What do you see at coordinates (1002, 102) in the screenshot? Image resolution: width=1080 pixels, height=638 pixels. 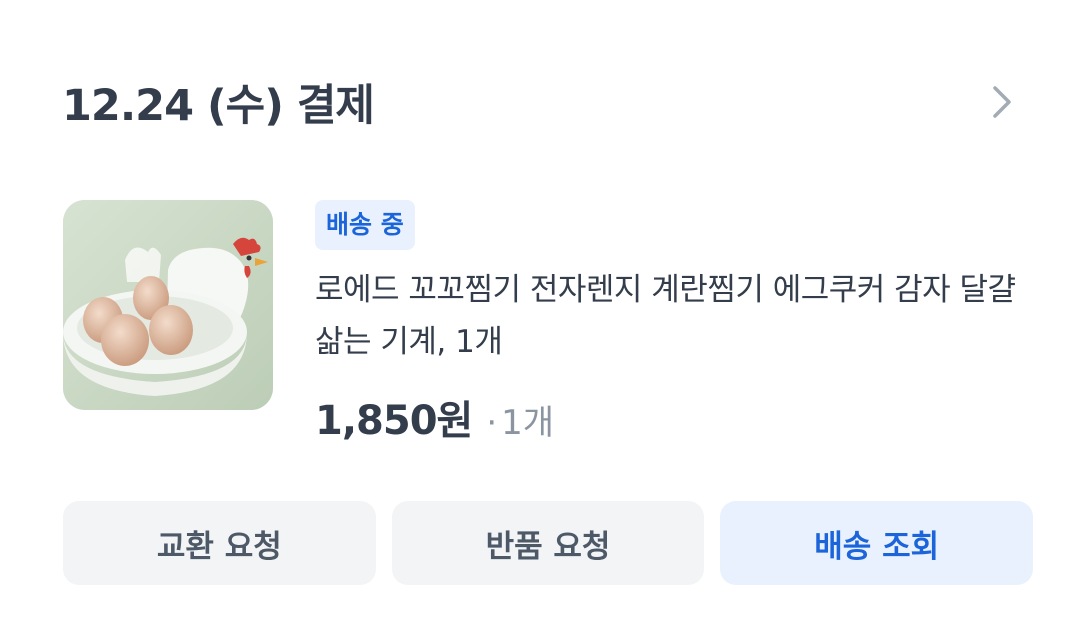 I see `chevron-right-icon` at bounding box center [1002, 102].